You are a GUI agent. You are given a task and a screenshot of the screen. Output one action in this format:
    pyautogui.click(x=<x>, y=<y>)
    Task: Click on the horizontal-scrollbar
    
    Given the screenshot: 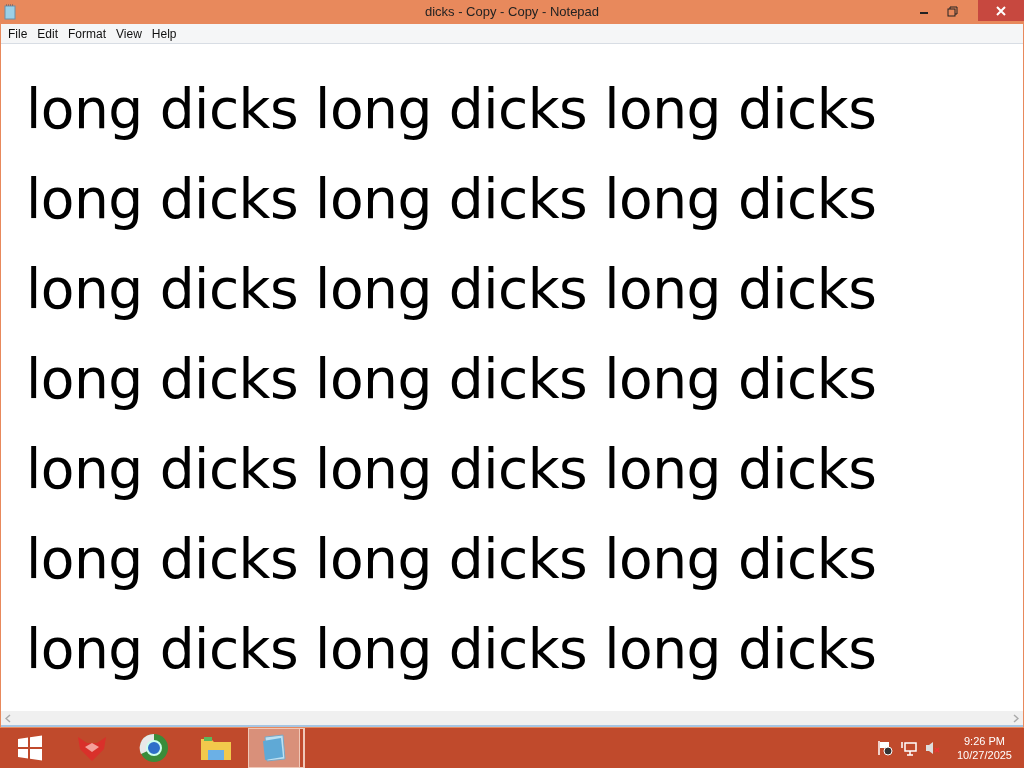 What is the action you would take?
    pyautogui.click(x=512, y=718)
    